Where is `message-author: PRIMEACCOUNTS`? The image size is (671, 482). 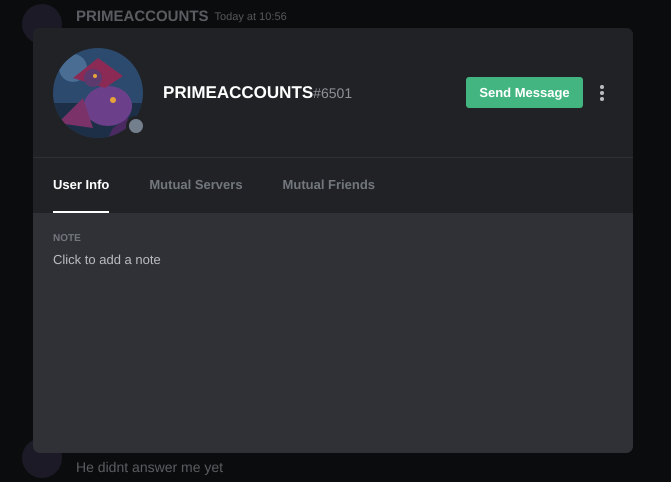
message-author: PRIMEACCOUNTS is located at coordinates (142, 16).